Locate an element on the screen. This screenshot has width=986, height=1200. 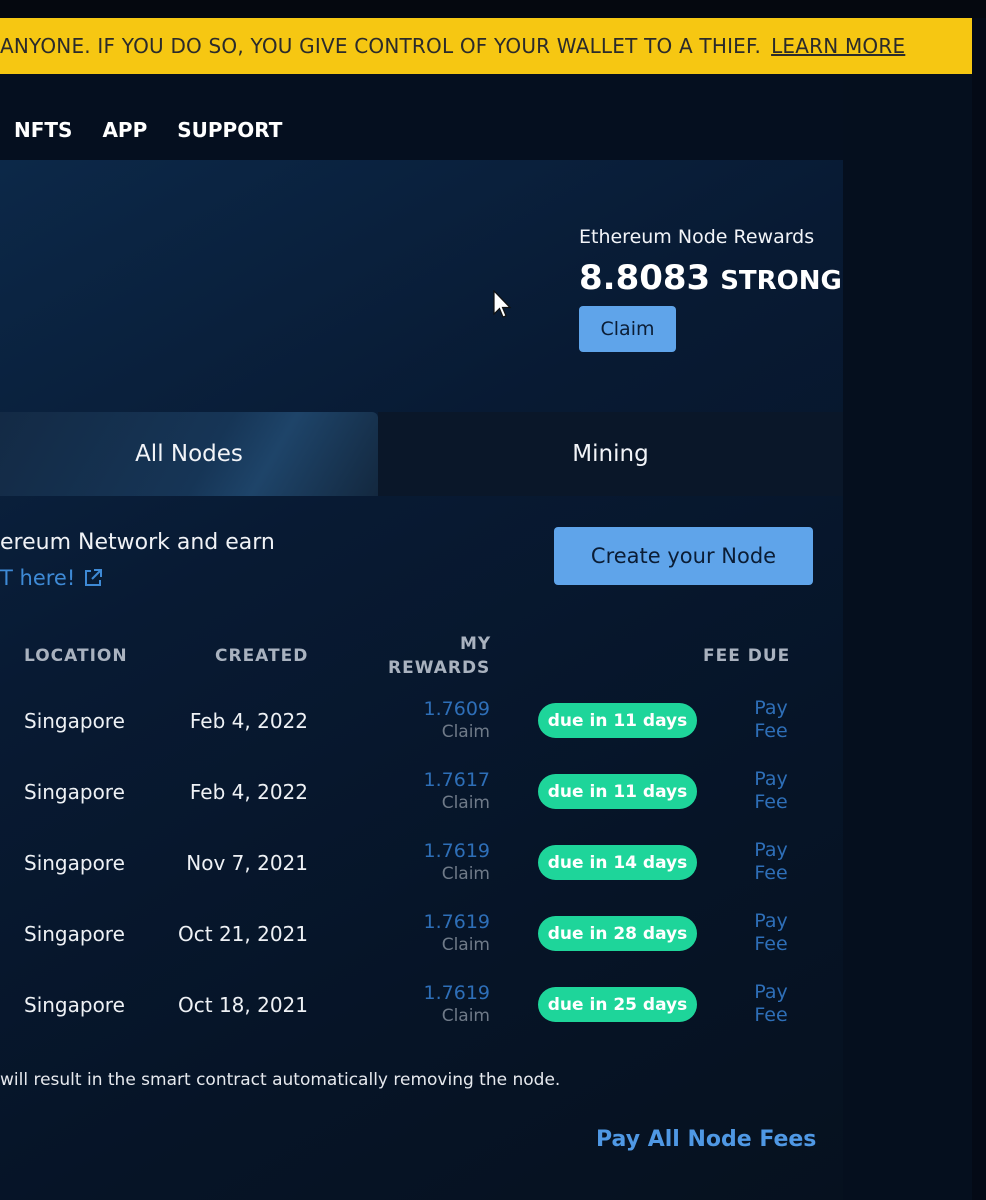
due-badge: due in 25 days is located at coordinates (617, 1004).